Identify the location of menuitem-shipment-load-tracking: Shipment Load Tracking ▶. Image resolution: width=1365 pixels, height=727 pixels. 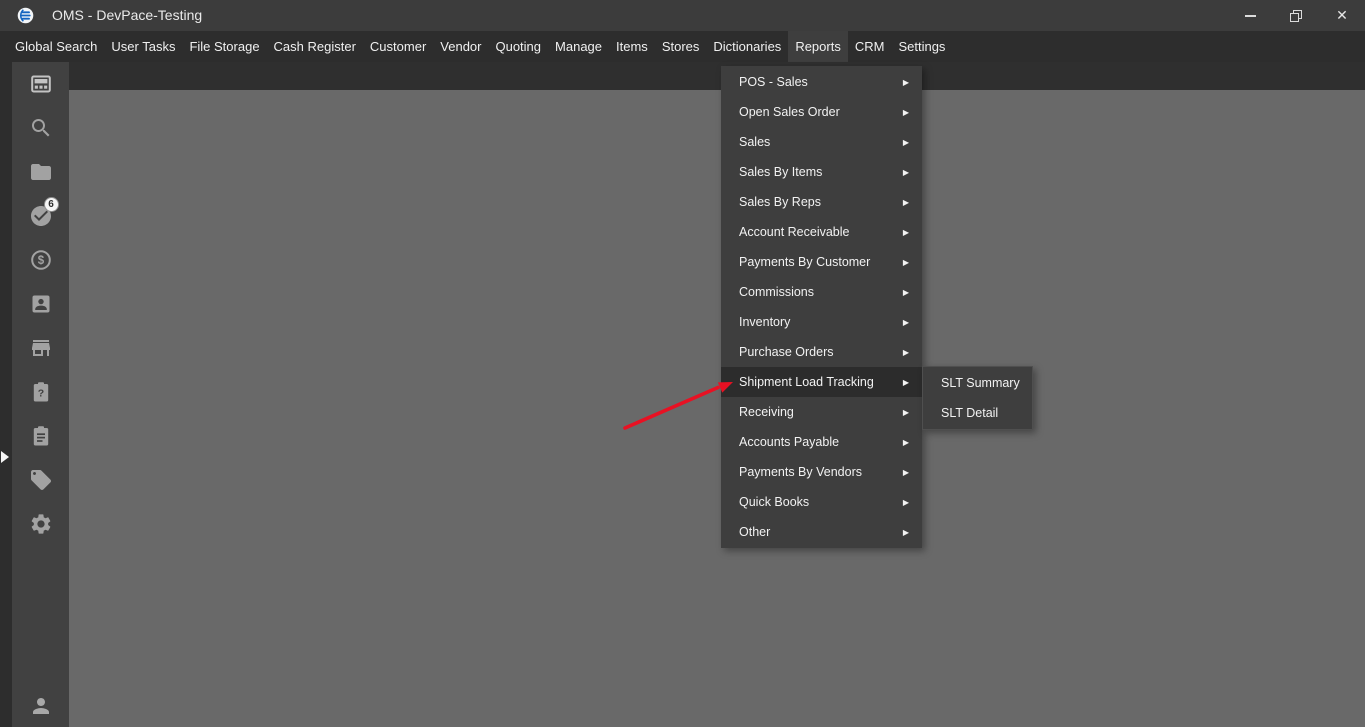
(821, 382).